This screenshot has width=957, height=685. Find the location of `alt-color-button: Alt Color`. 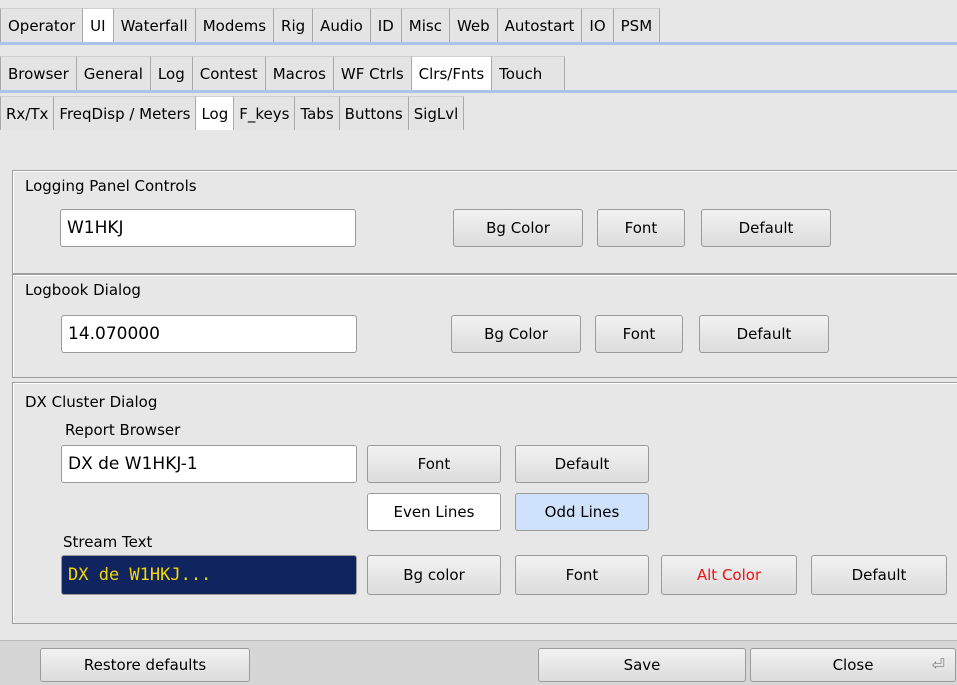

alt-color-button: Alt Color is located at coordinates (729, 575).